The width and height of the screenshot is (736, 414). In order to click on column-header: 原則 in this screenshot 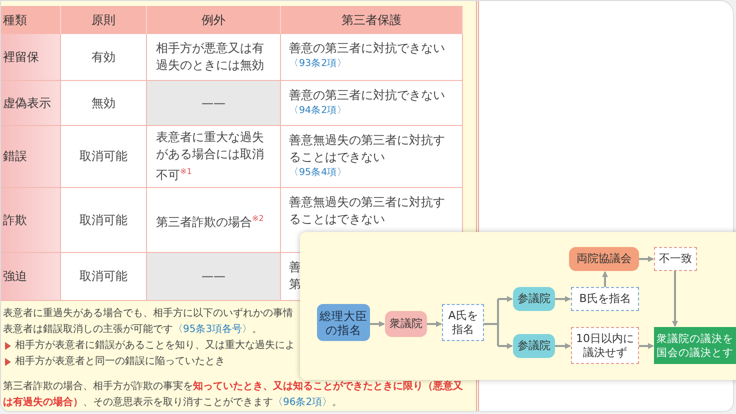, I will do `click(104, 20)`.